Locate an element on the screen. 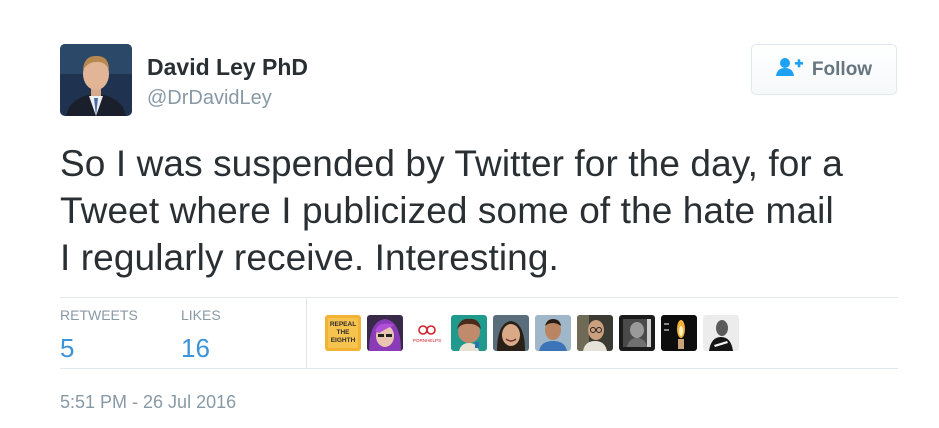  bw-photo-avatar is located at coordinates (637, 333).